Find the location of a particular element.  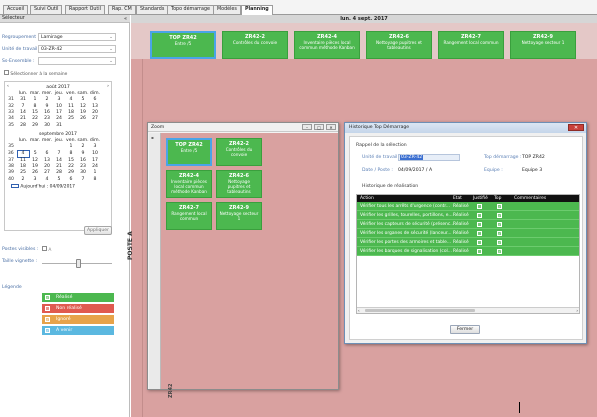

scroll-thumb is located at coordinates (420, 310).